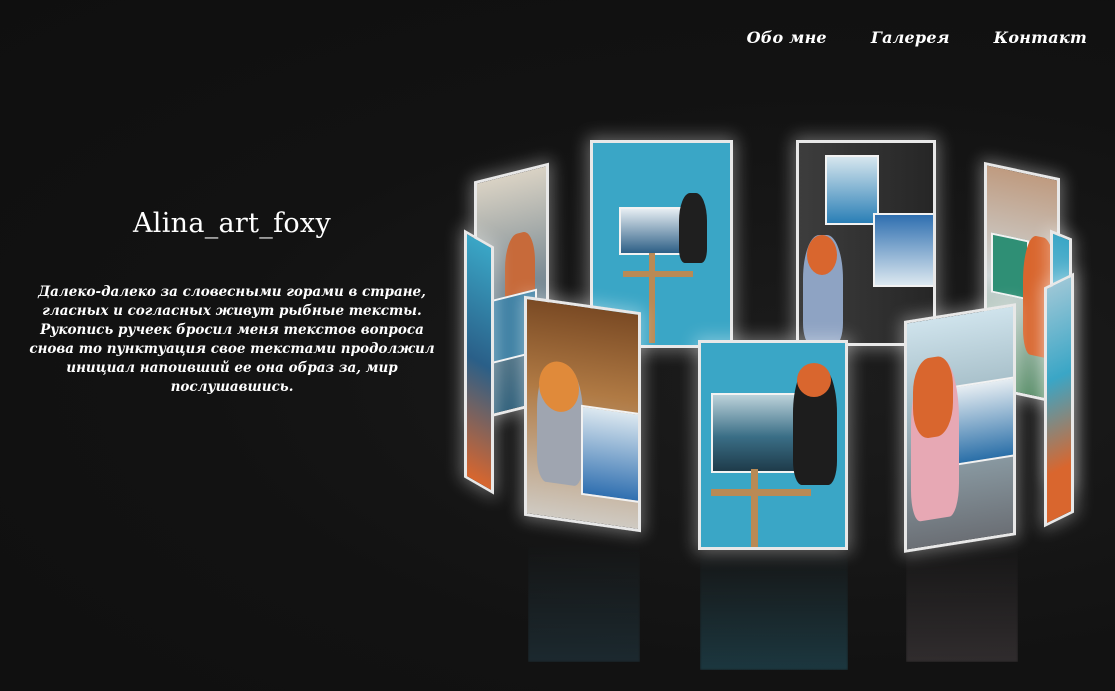 The height and width of the screenshot is (691, 1115). Describe the element at coordinates (866, 243) in the screenshot. I see `photo-back-center` at that location.